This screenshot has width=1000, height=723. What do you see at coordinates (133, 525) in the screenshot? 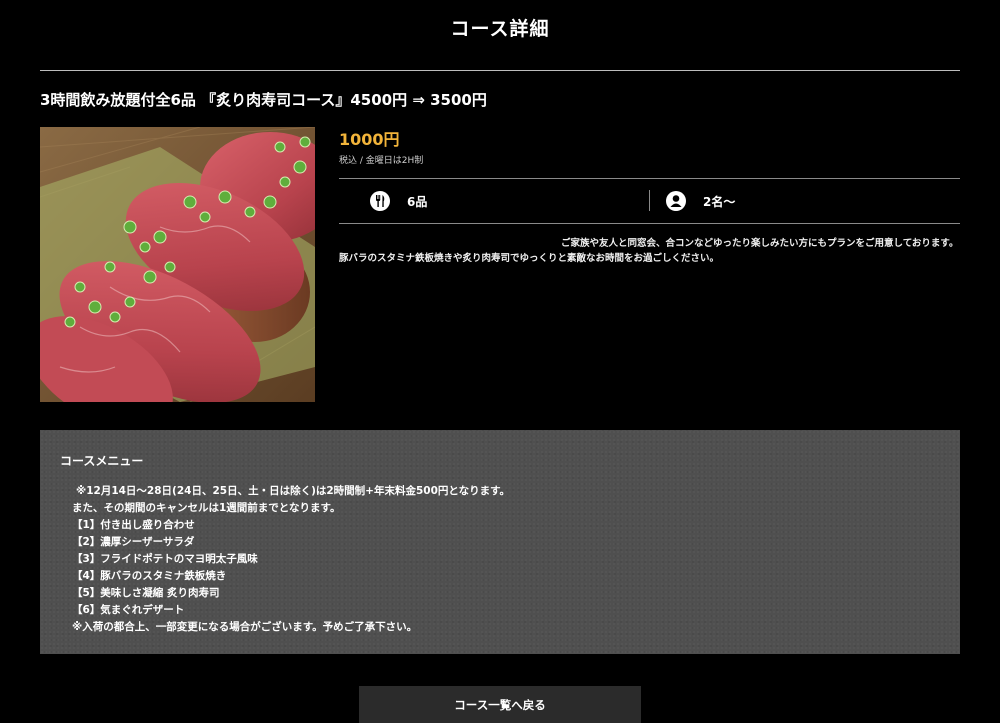
I see `menu-line: 【1】付き出し盛り合わせ` at bounding box center [133, 525].